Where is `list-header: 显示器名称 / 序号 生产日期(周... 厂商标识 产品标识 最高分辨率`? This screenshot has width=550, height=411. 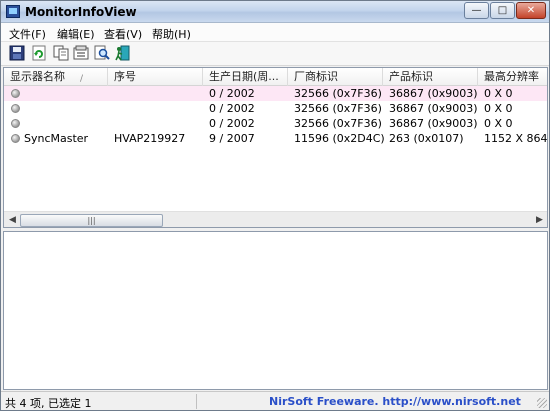 list-header: 显示器名称 / 序号 生产日期(周... 厂商标识 产品标识 最高分辨率 is located at coordinates (275, 77).